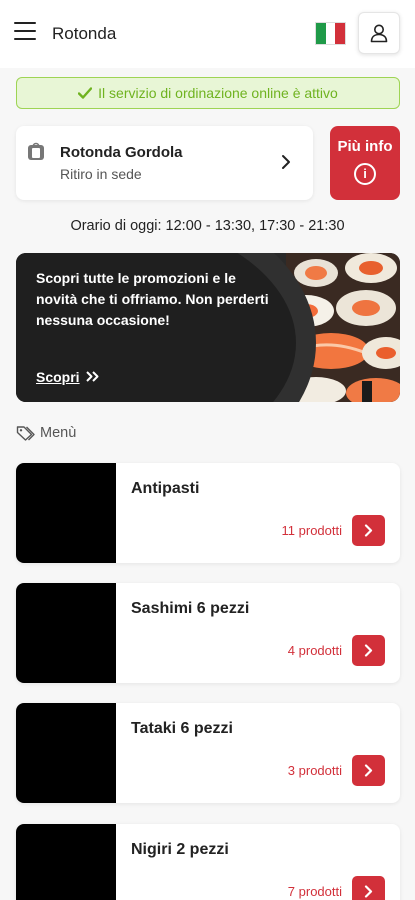  I want to click on menu-label-text: Menù, so click(58, 433).